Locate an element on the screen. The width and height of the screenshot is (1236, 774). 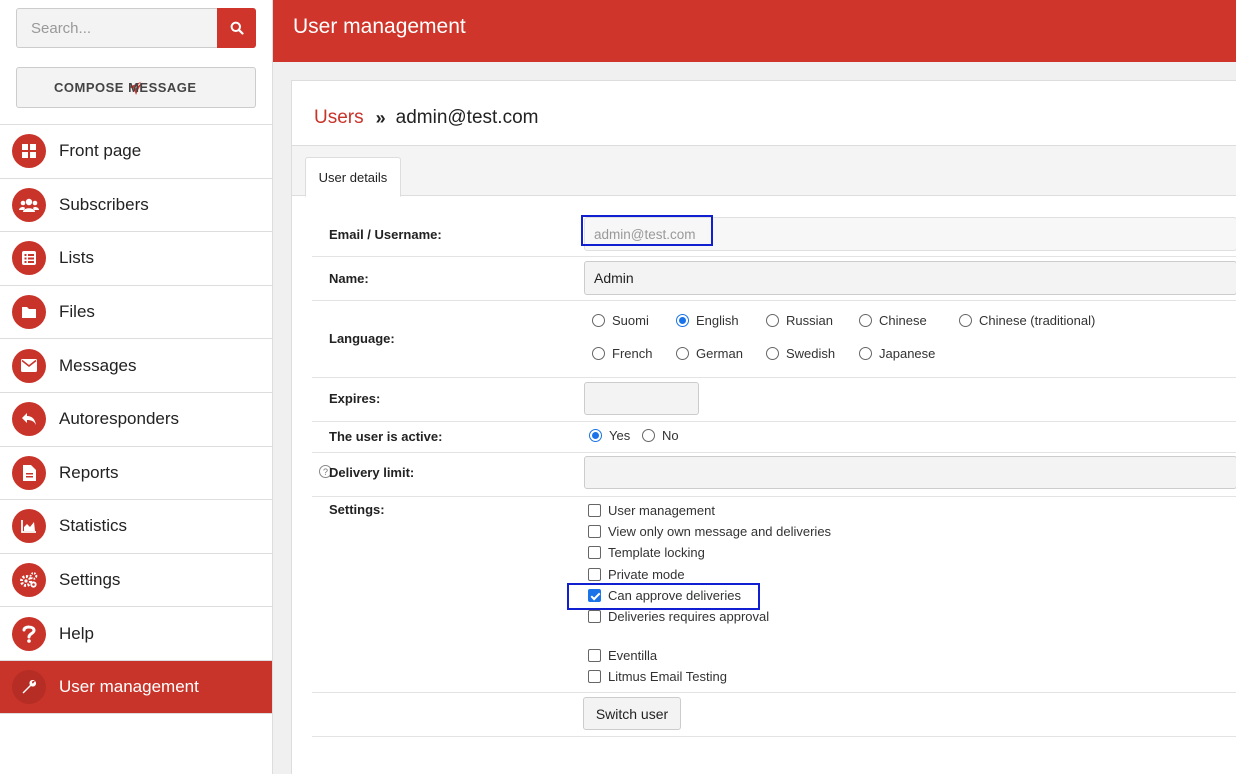
setting-private-mode: Private mode is located at coordinates (636, 574).